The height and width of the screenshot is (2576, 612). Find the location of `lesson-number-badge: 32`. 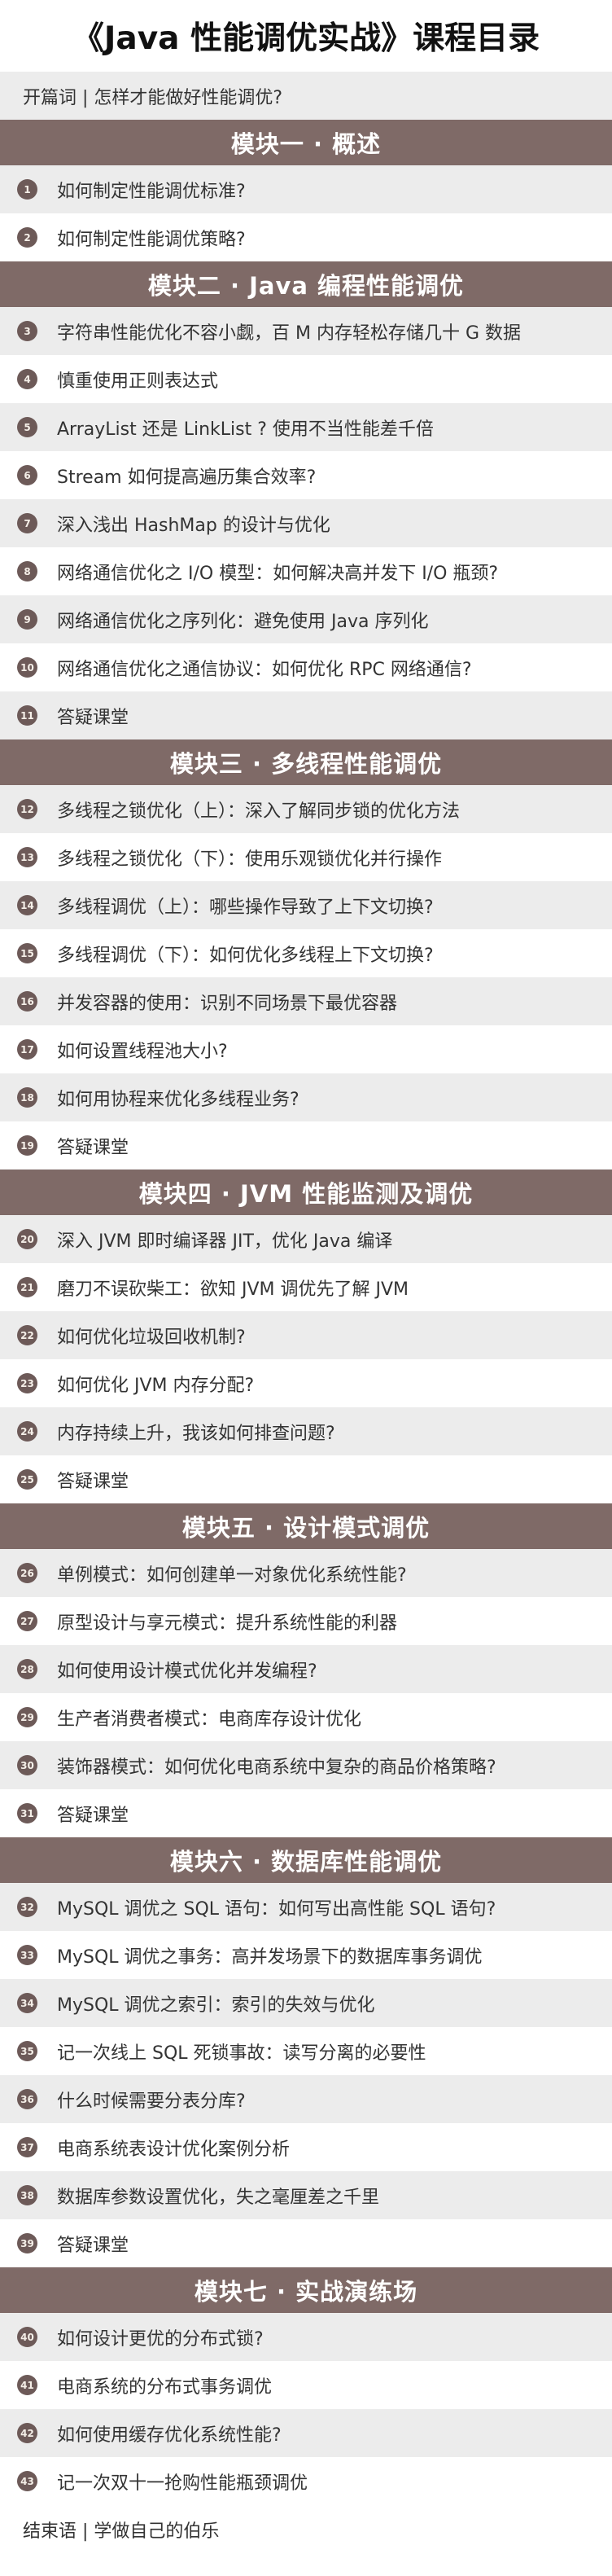

lesson-number-badge: 32 is located at coordinates (27, 1907).